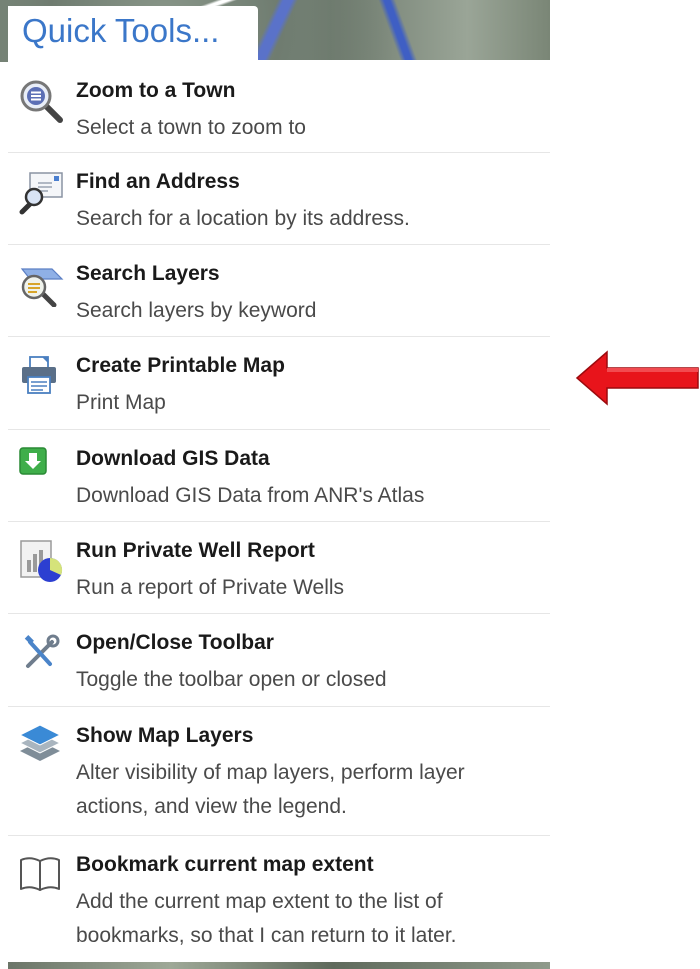 This screenshot has width=700, height=969. What do you see at coordinates (41, 192) in the screenshot?
I see `address-search-icon` at bounding box center [41, 192].